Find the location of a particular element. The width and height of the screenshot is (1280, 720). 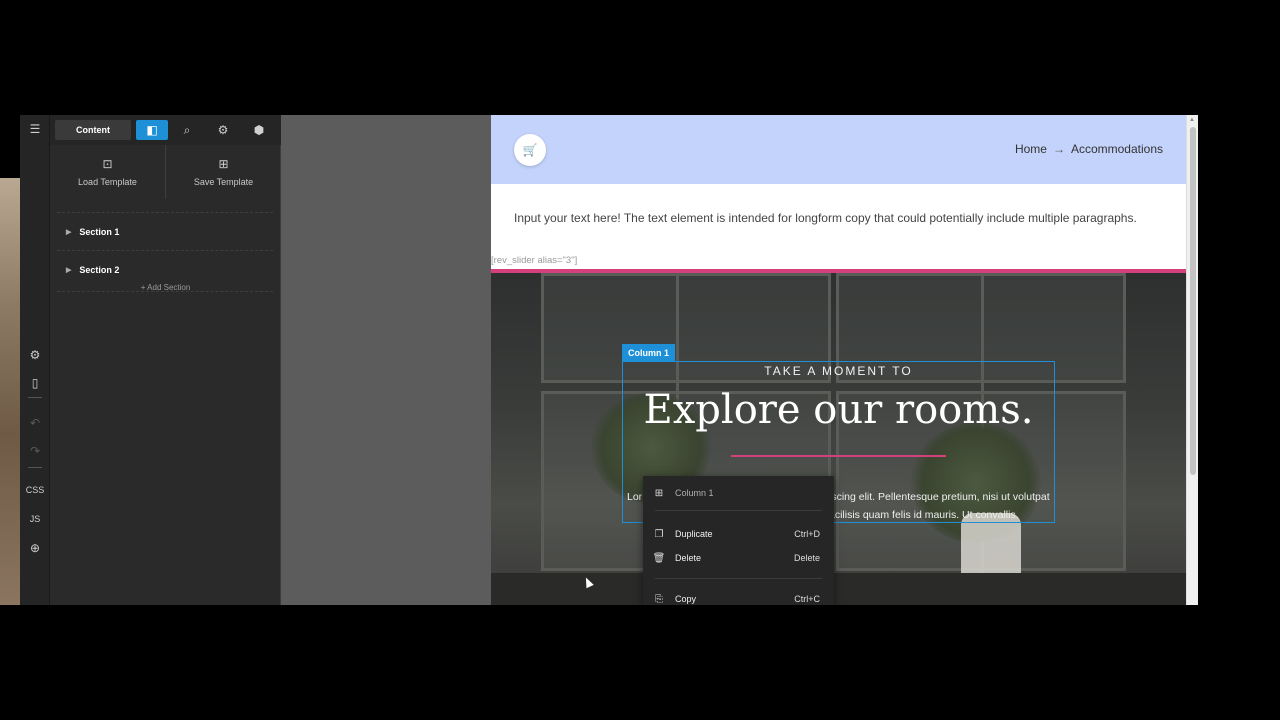

hamburger-menu-icon: ☰ is located at coordinates (35, 129).